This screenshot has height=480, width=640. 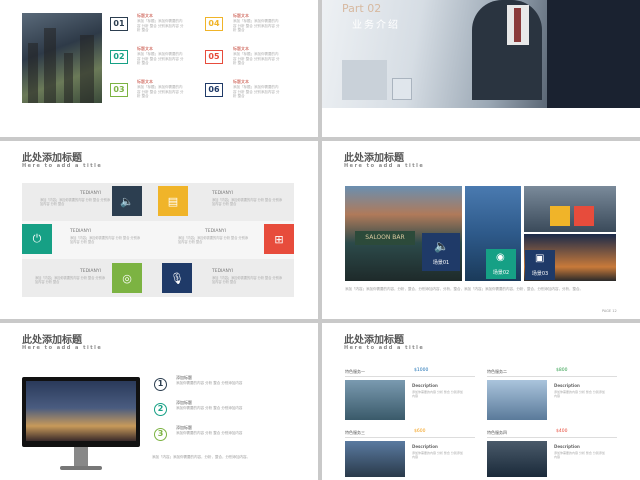 What do you see at coordinates (501, 273) in the screenshot?
I see `scene-label: 场景02` at bounding box center [501, 273].